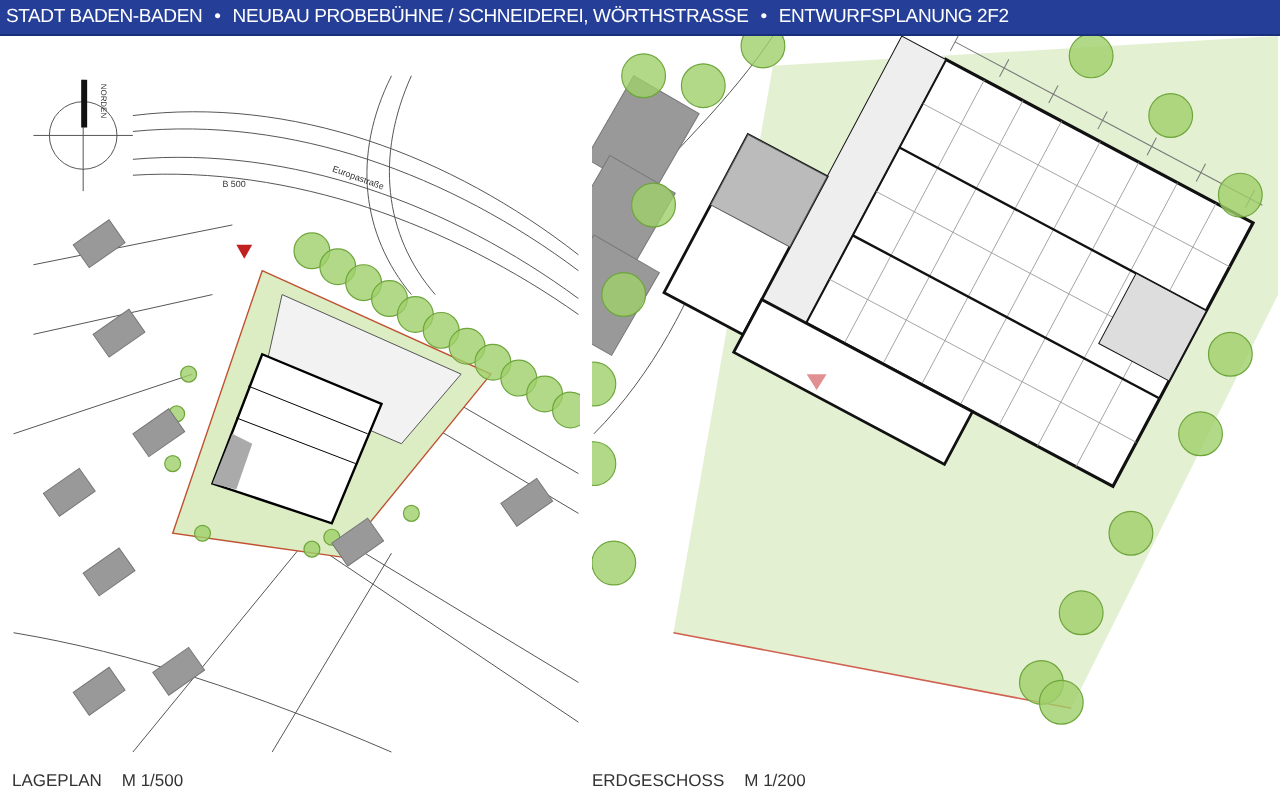 This screenshot has height=800, width=1280. I want to click on plan-title: LAGEPLAN, so click(57, 780).